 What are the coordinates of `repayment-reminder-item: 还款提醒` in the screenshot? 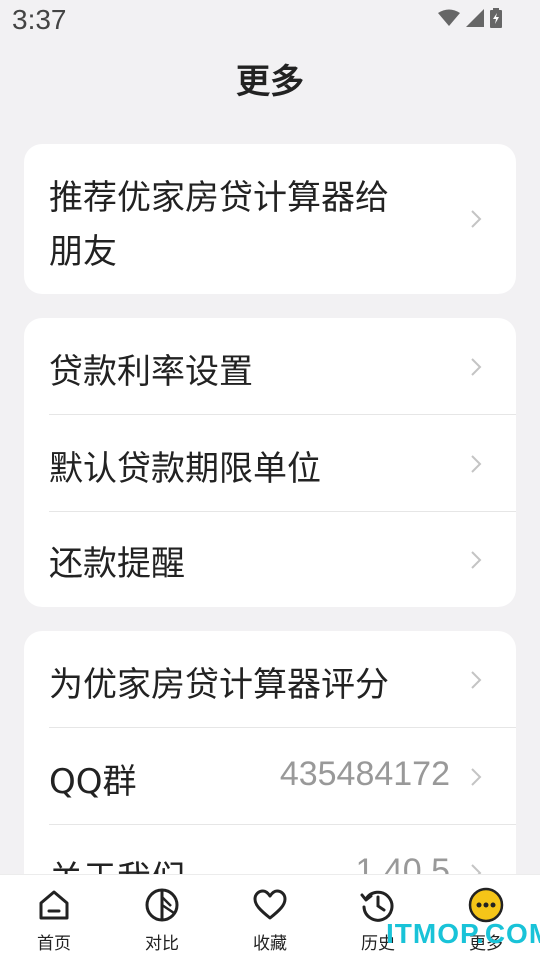 It's located at (270, 559).